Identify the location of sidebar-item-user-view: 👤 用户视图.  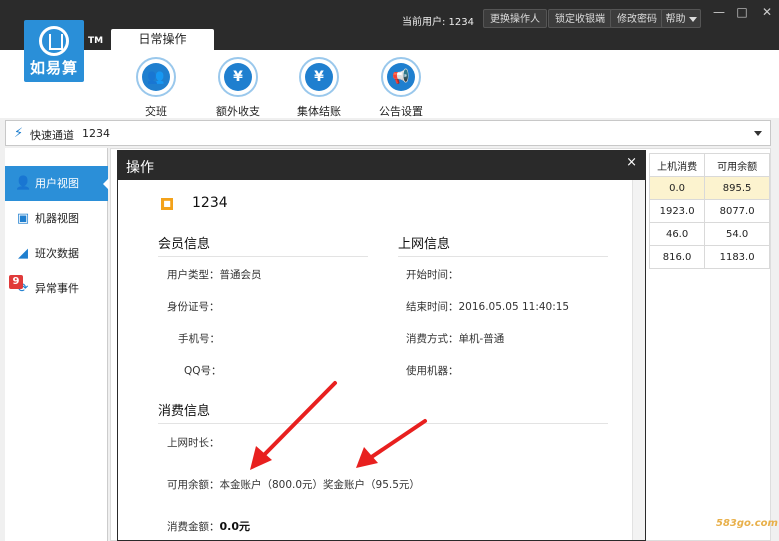
(57, 183).